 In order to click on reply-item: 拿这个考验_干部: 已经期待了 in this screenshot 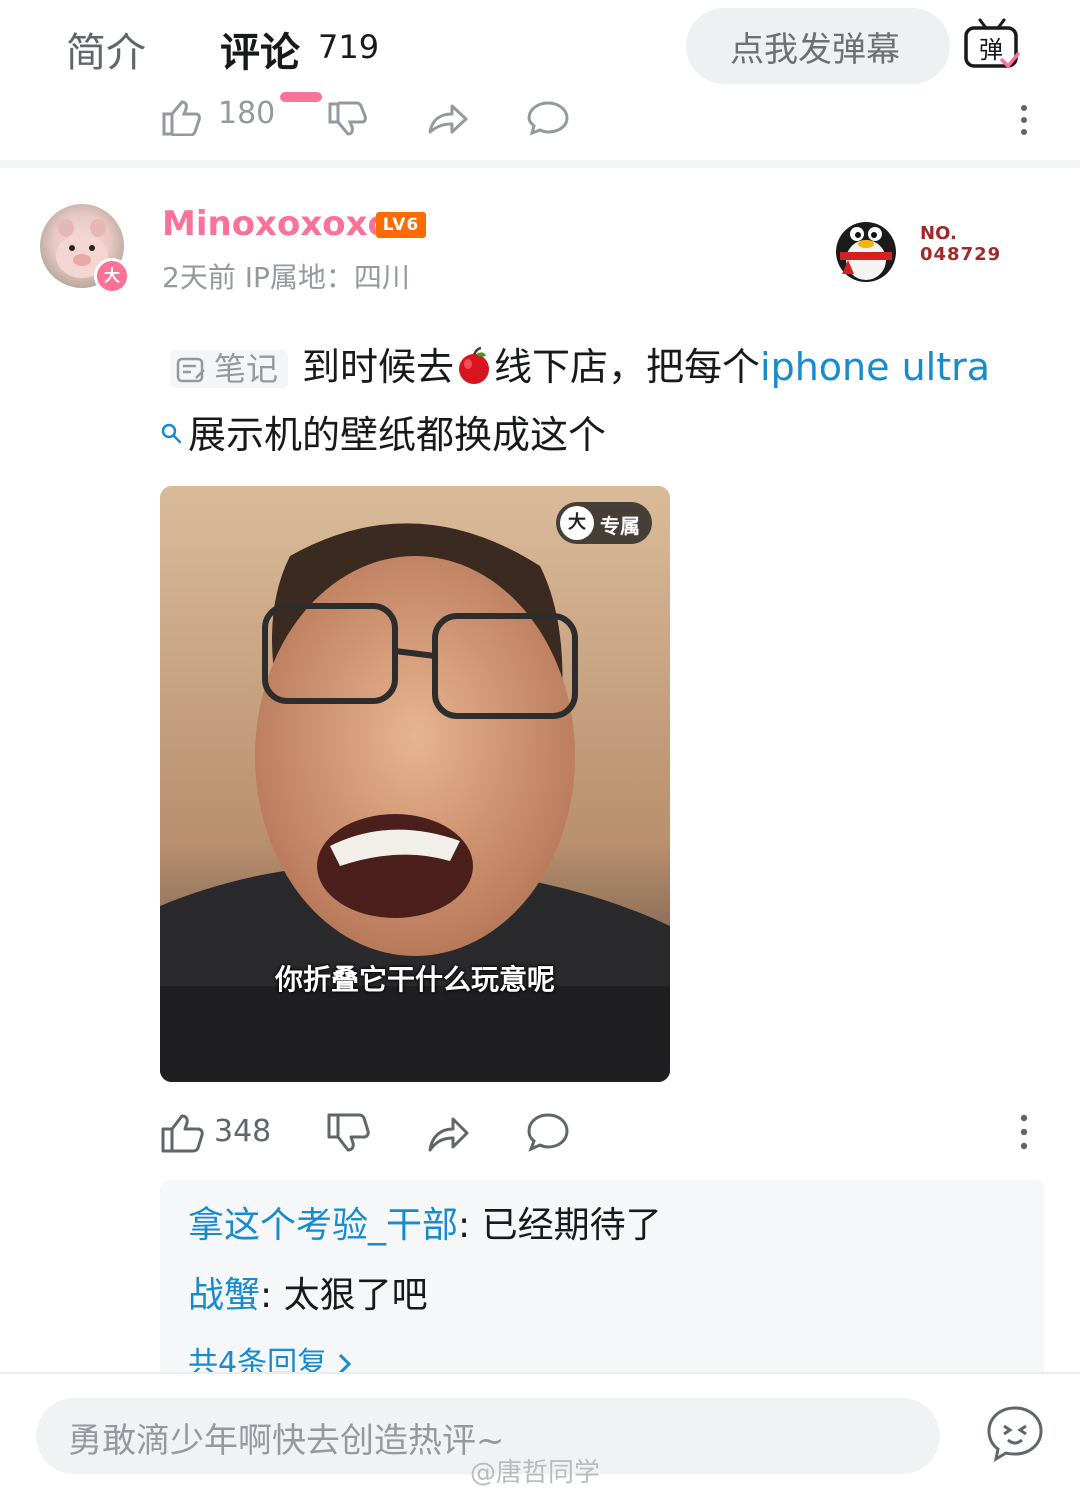, I will do `click(425, 1226)`.